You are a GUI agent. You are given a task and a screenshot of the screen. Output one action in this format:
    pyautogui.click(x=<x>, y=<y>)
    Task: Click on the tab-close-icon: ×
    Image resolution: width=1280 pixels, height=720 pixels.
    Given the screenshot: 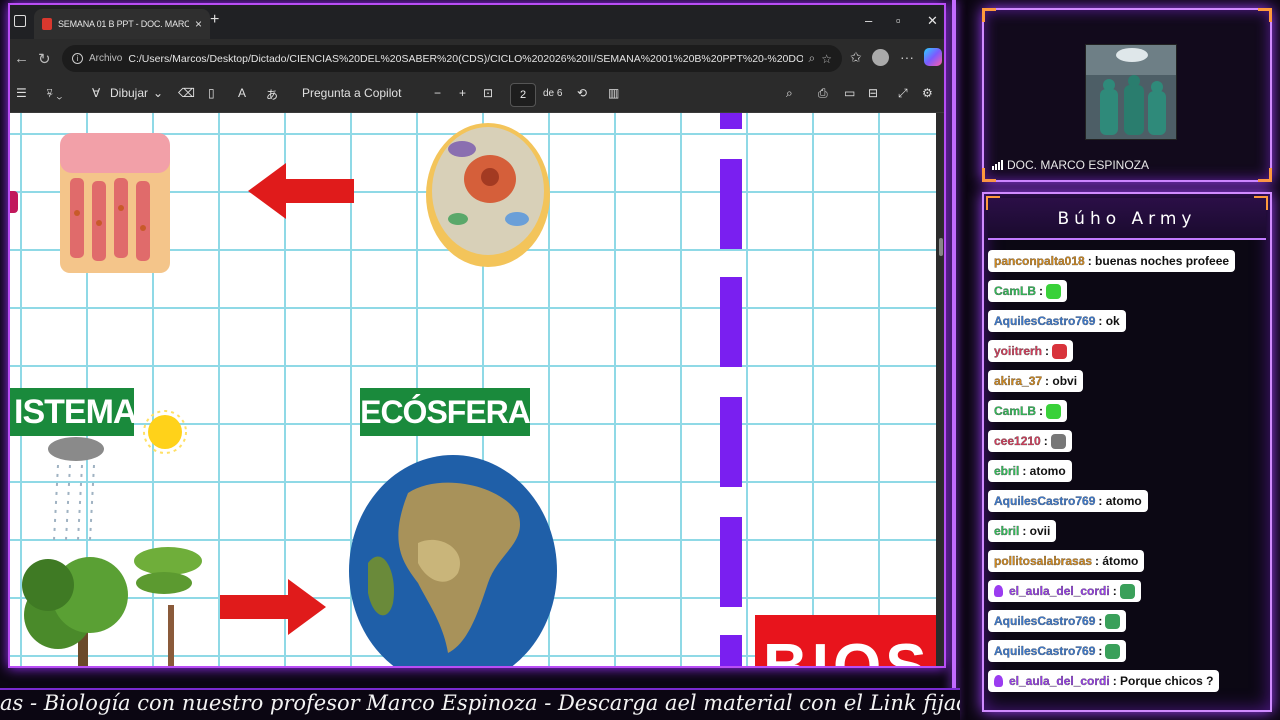 What is the action you would take?
    pyautogui.click(x=198, y=24)
    